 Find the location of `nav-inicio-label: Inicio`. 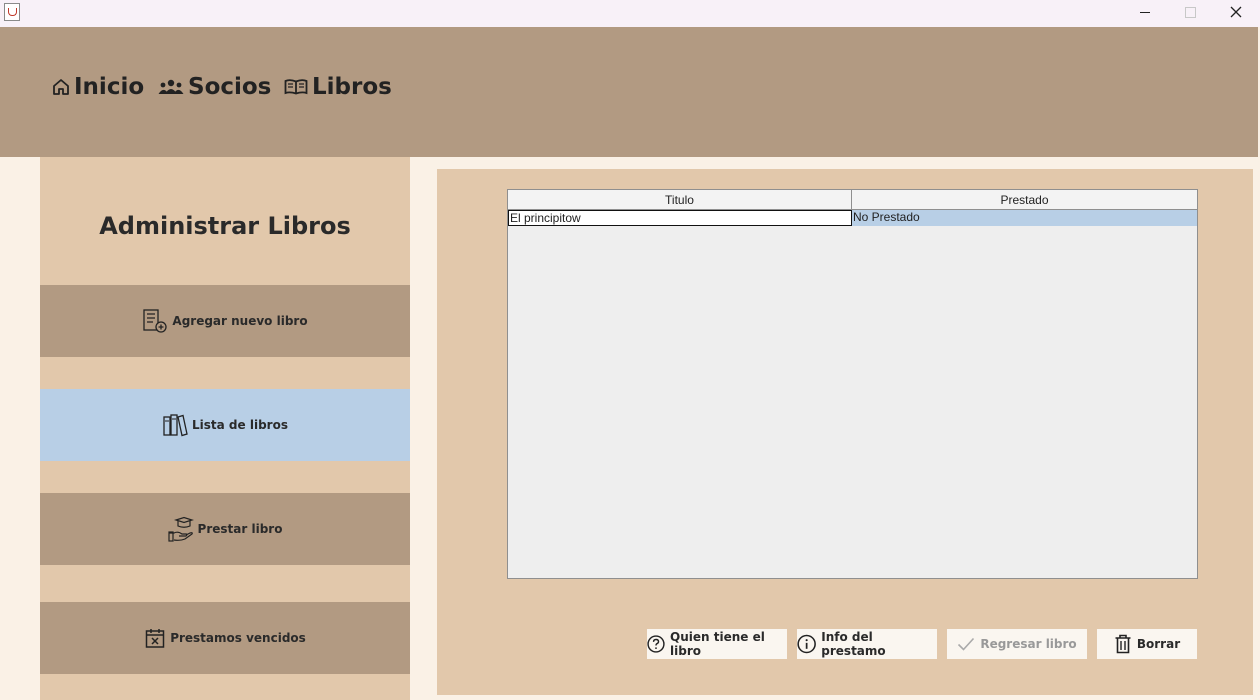

nav-inicio-label: Inicio is located at coordinates (109, 87).